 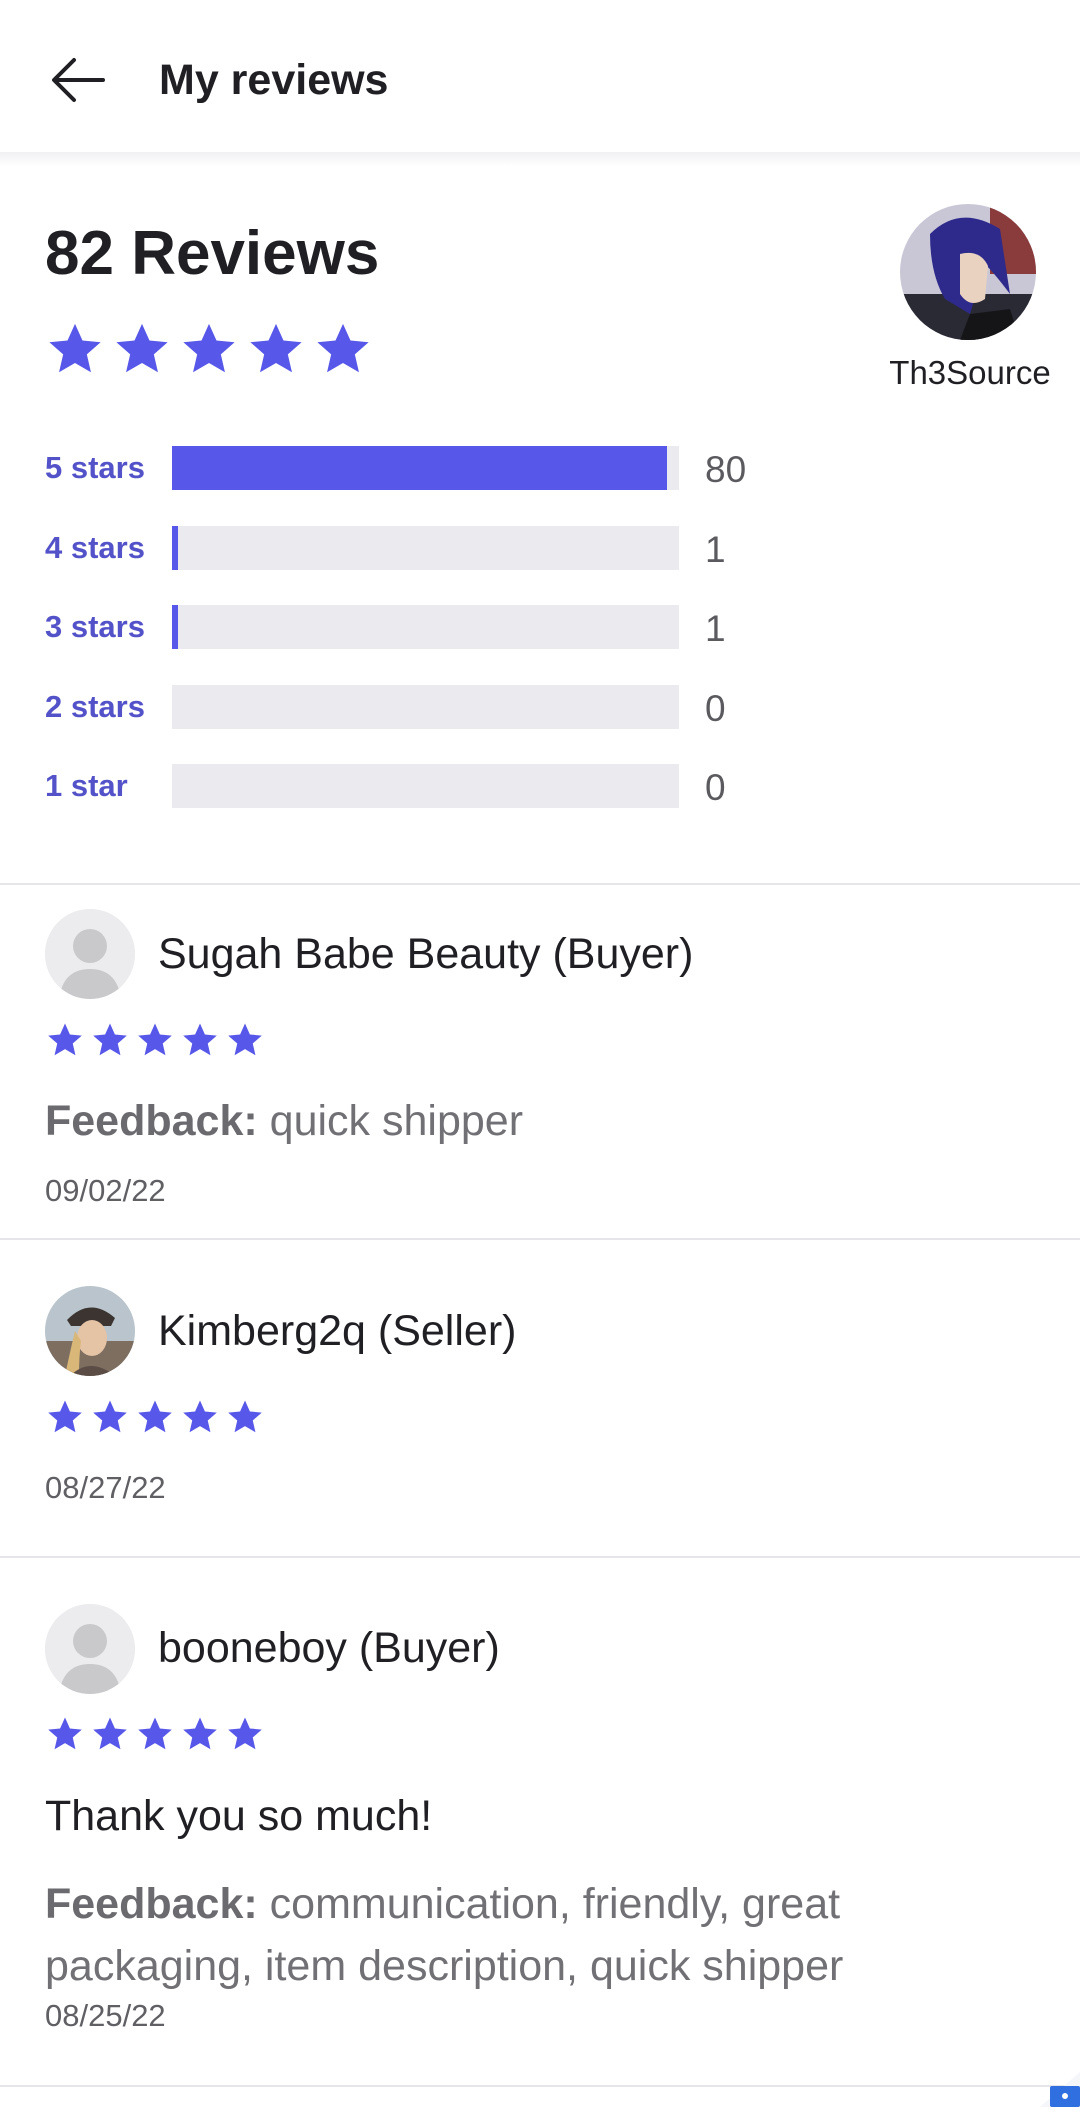 I want to click on summary-rating-stars, so click(x=209, y=351).